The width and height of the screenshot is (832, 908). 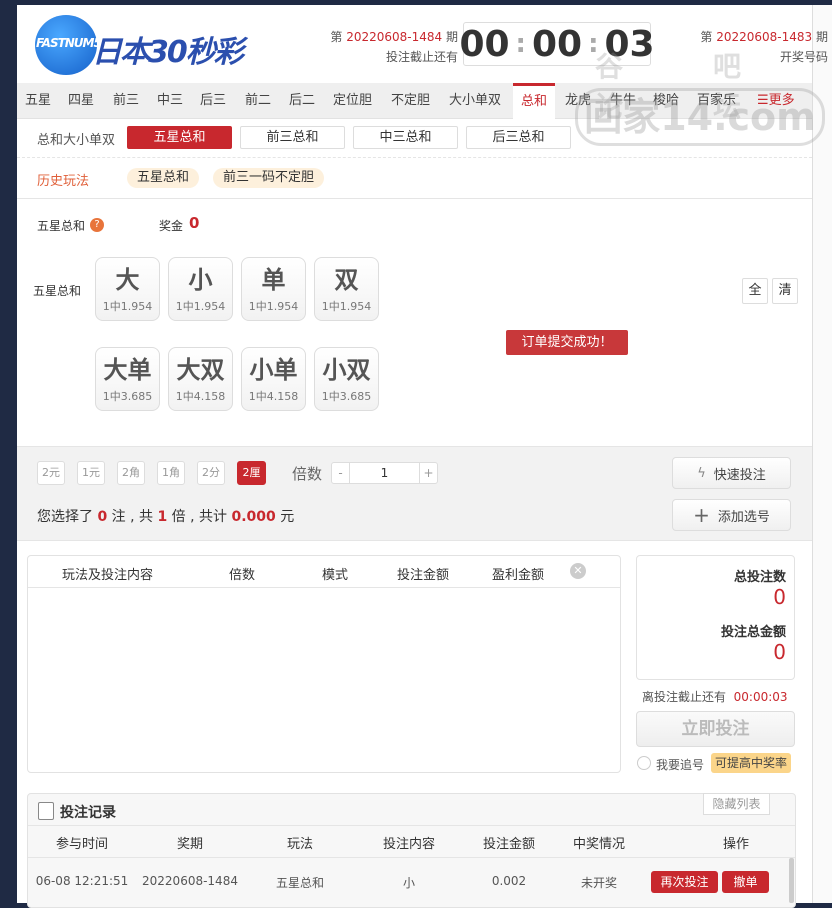 I want to click on chase-label: 我要追号, so click(x=680, y=765).